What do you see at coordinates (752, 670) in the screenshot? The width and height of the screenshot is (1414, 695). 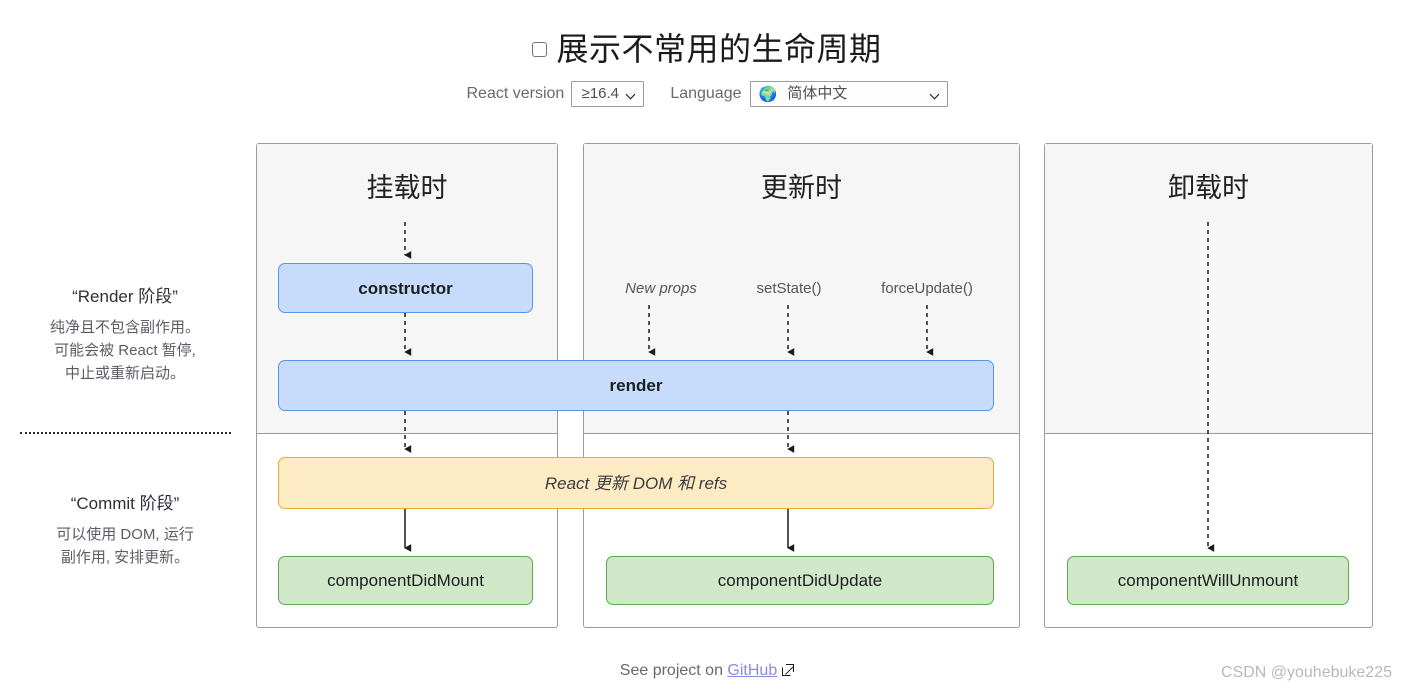 I see `github-link: GitHub` at bounding box center [752, 670].